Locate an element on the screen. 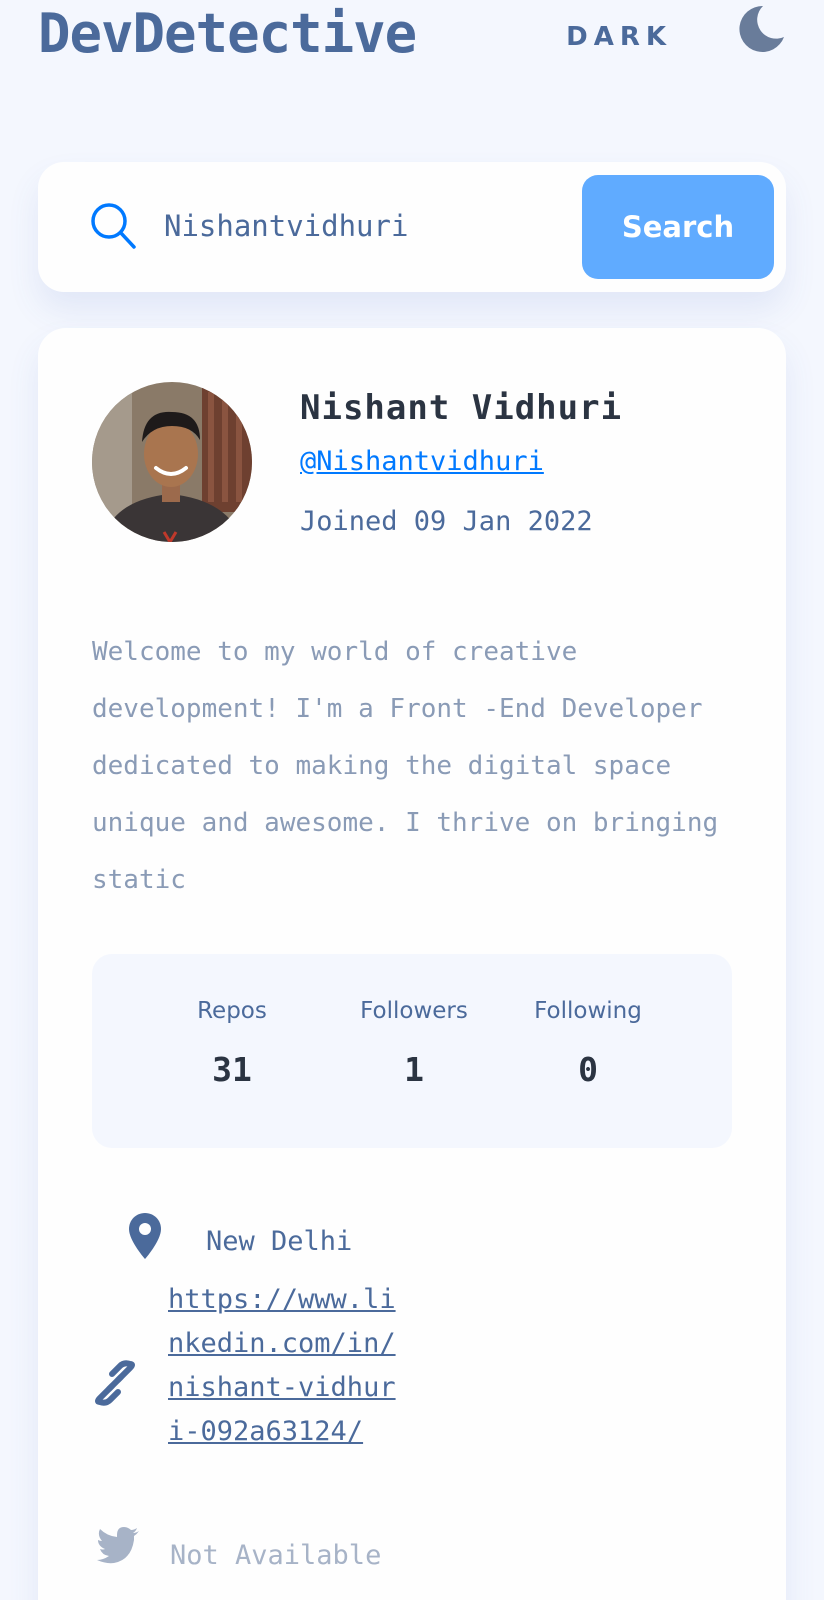 The width and height of the screenshot is (824, 1600). link-icon is located at coordinates (115, 1383).